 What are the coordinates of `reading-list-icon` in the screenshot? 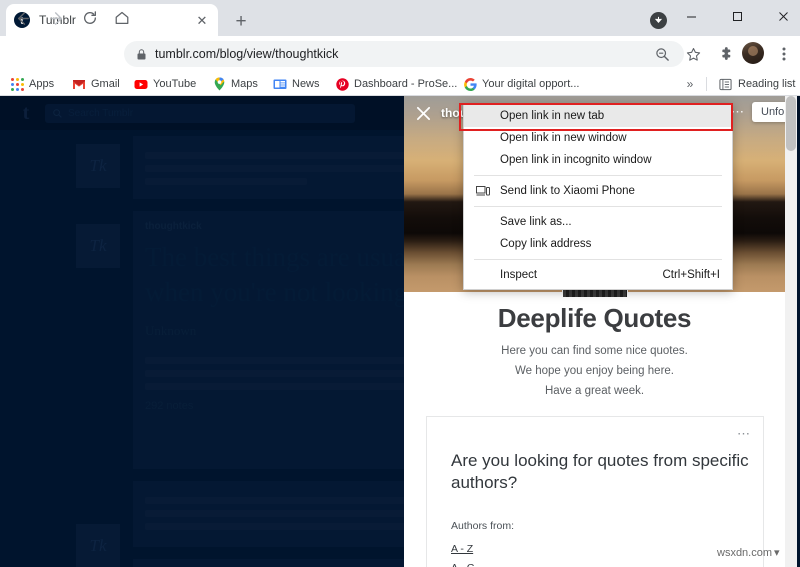 It's located at (725, 84).